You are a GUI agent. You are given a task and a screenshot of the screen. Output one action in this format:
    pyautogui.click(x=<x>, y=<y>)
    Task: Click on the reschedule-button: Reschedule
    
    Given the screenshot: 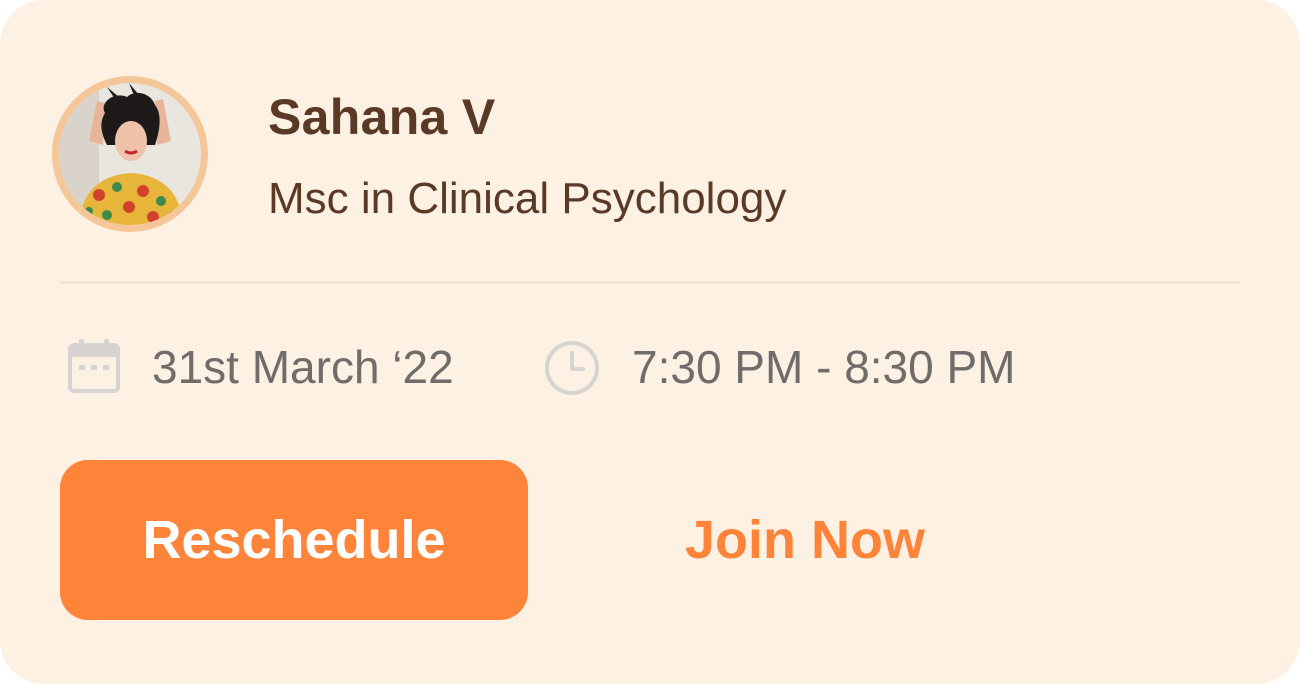 What is the action you would take?
    pyautogui.click(x=294, y=540)
    